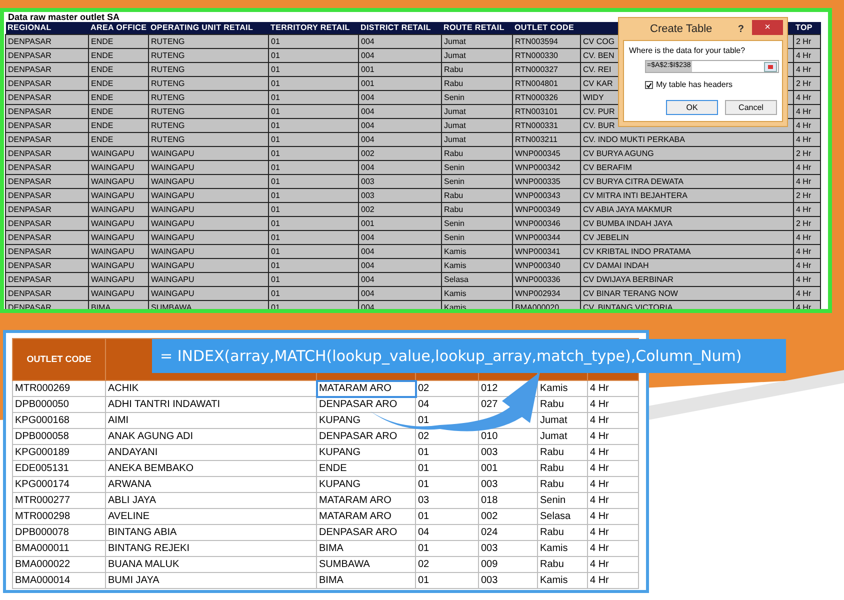  Describe the element at coordinates (546, 279) in the screenshot. I see `table-cell: WNP000336` at that location.